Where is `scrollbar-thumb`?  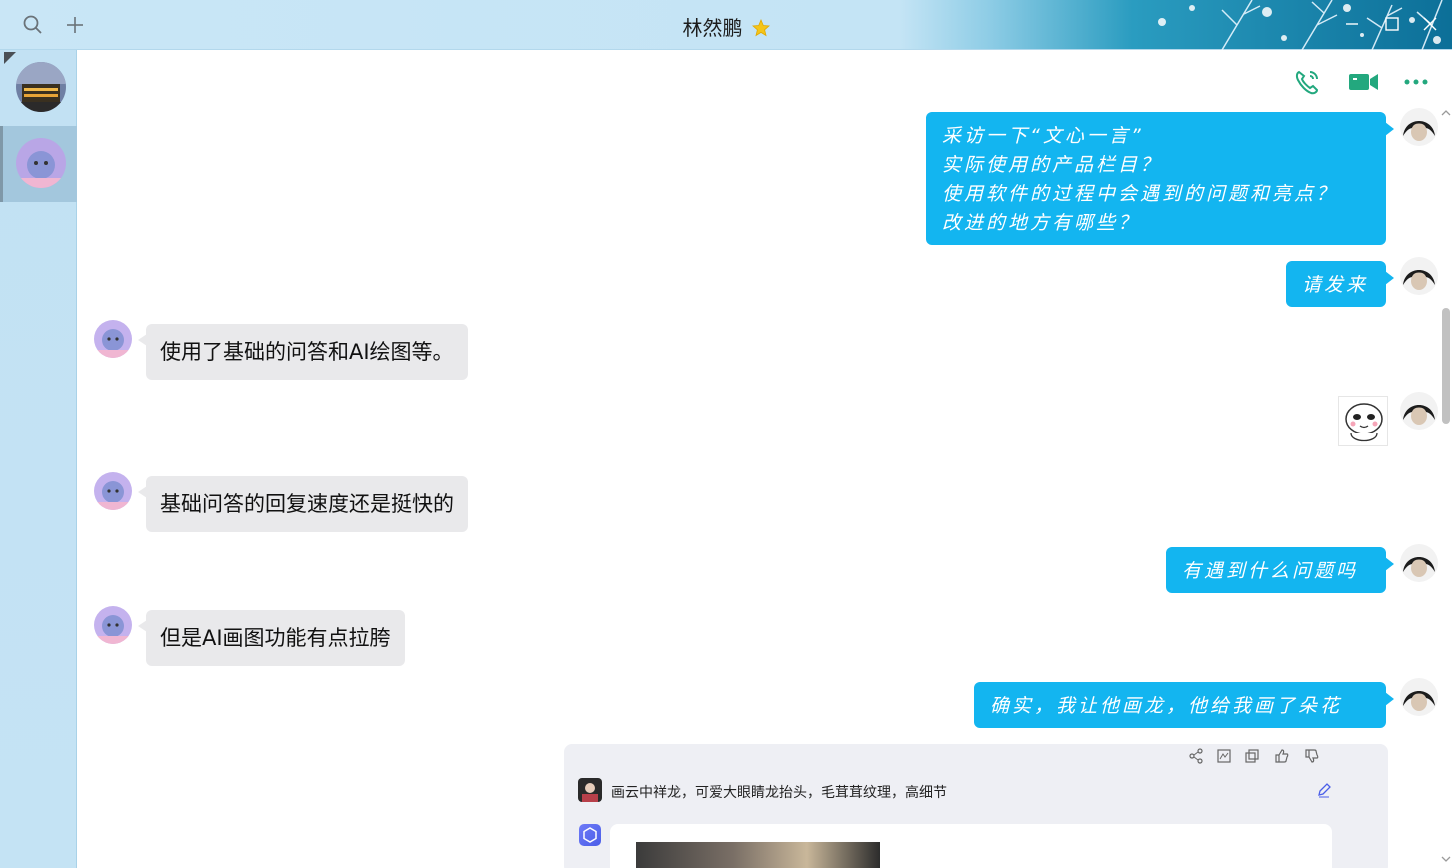
scrollbar-thumb is located at coordinates (1446, 366).